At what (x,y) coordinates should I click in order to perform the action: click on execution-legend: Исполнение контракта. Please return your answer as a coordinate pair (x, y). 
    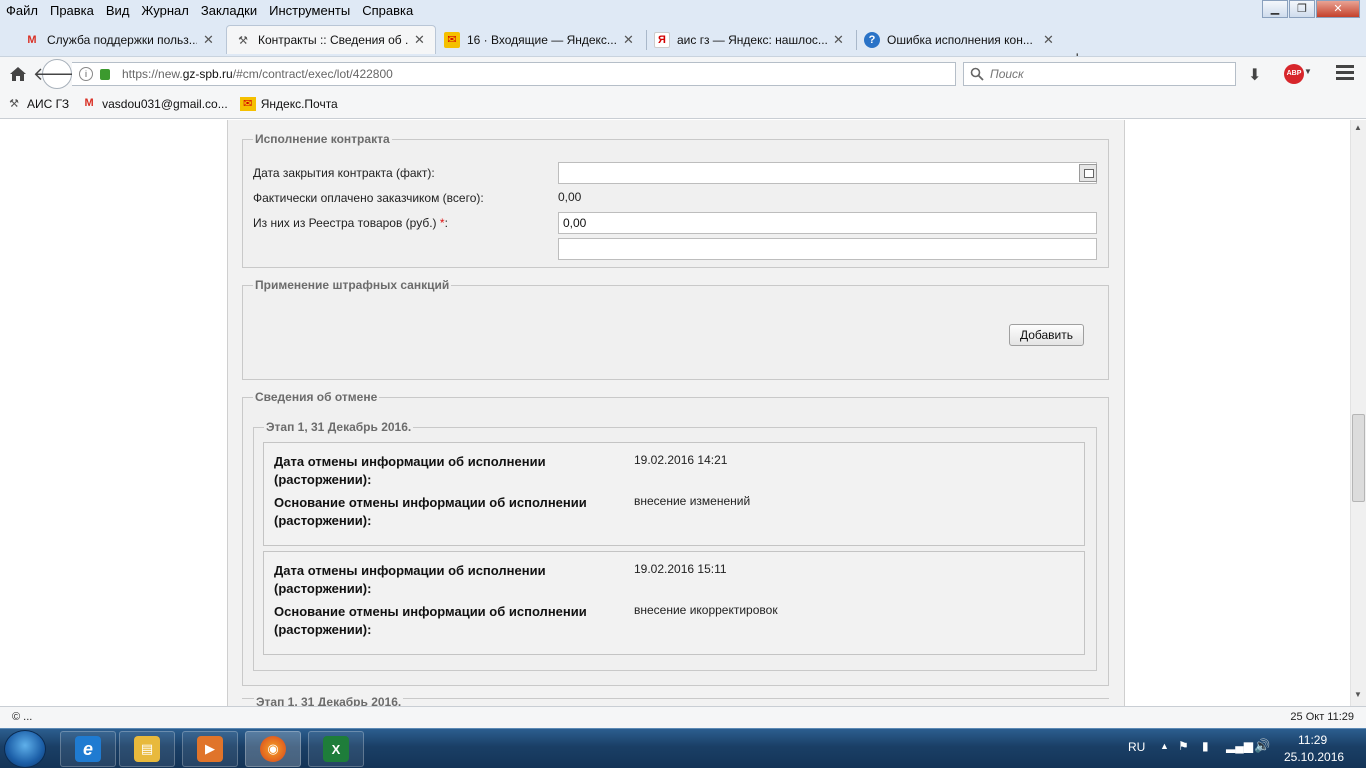
    Looking at the image, I should click on (322, 139).